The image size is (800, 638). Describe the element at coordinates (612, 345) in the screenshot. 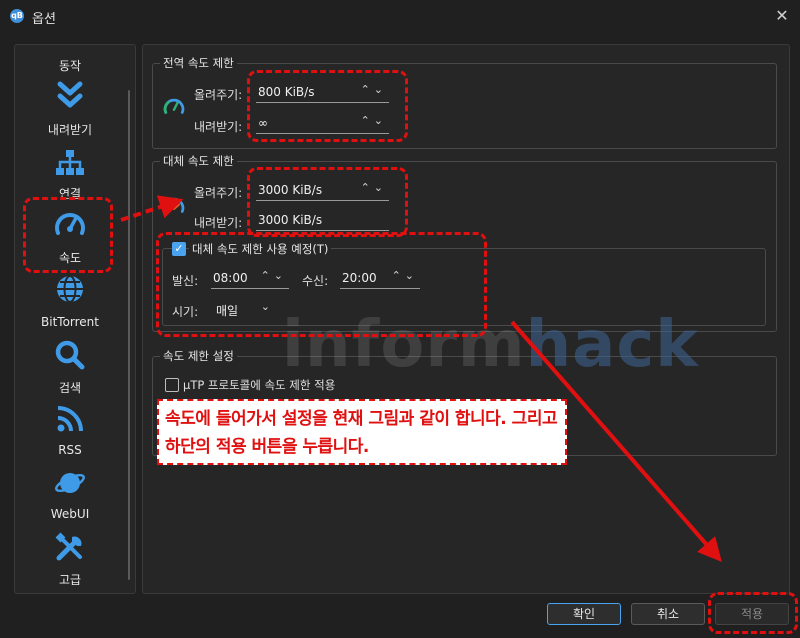

I see `watermark-part2: hack` at that location.